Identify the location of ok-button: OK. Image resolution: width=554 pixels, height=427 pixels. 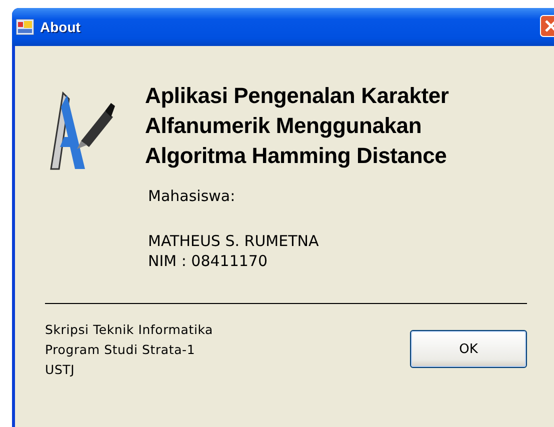
(468, 349).